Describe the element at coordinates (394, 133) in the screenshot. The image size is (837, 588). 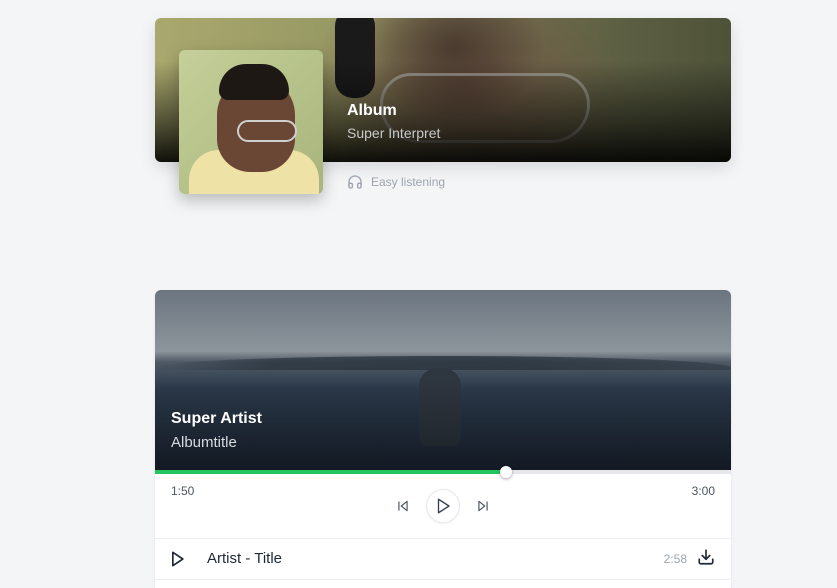
I see `album-interpret: Super Interpret` at that location.